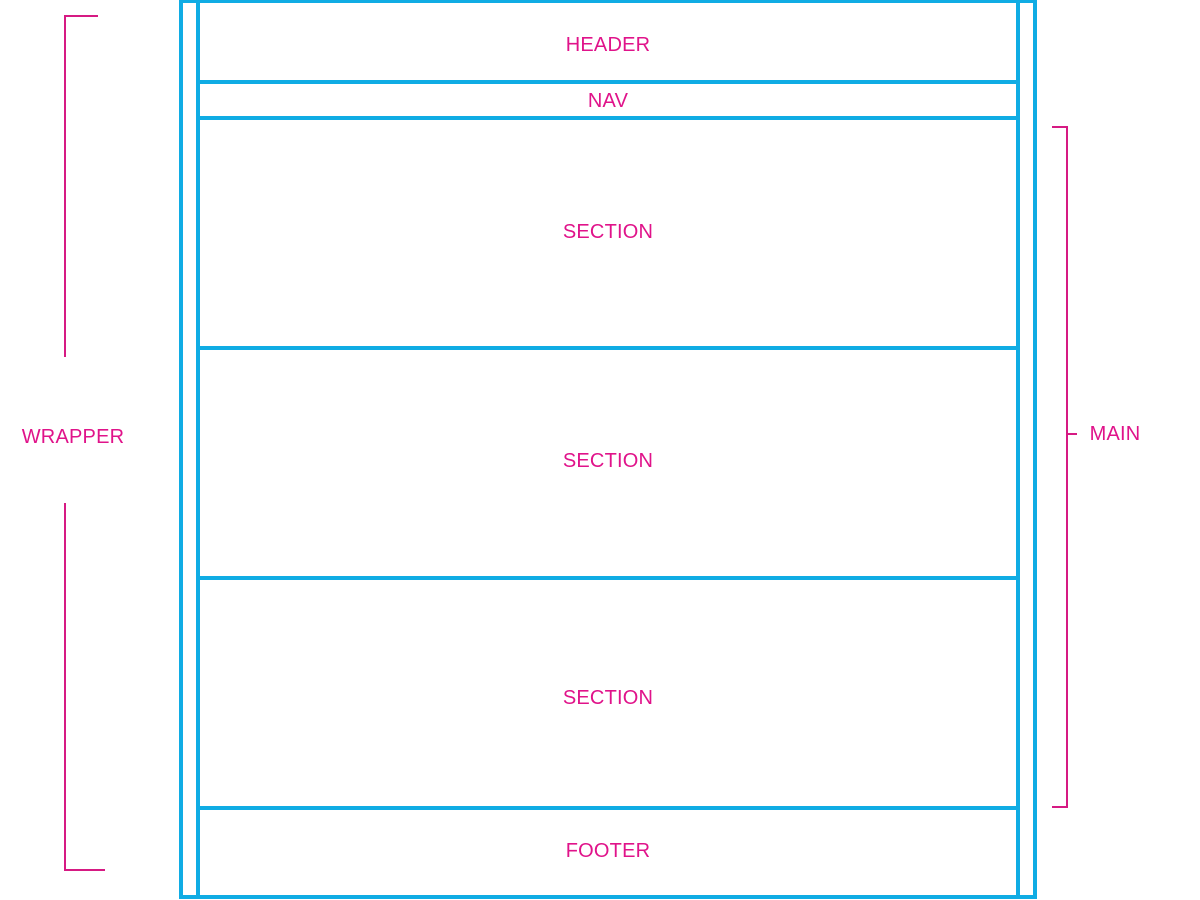 The height and width of the screenshot is (900, 1200). Describe the element at coordinates (81, 186) in the screenshot. I see `wrapper-bracket-top` at that location.